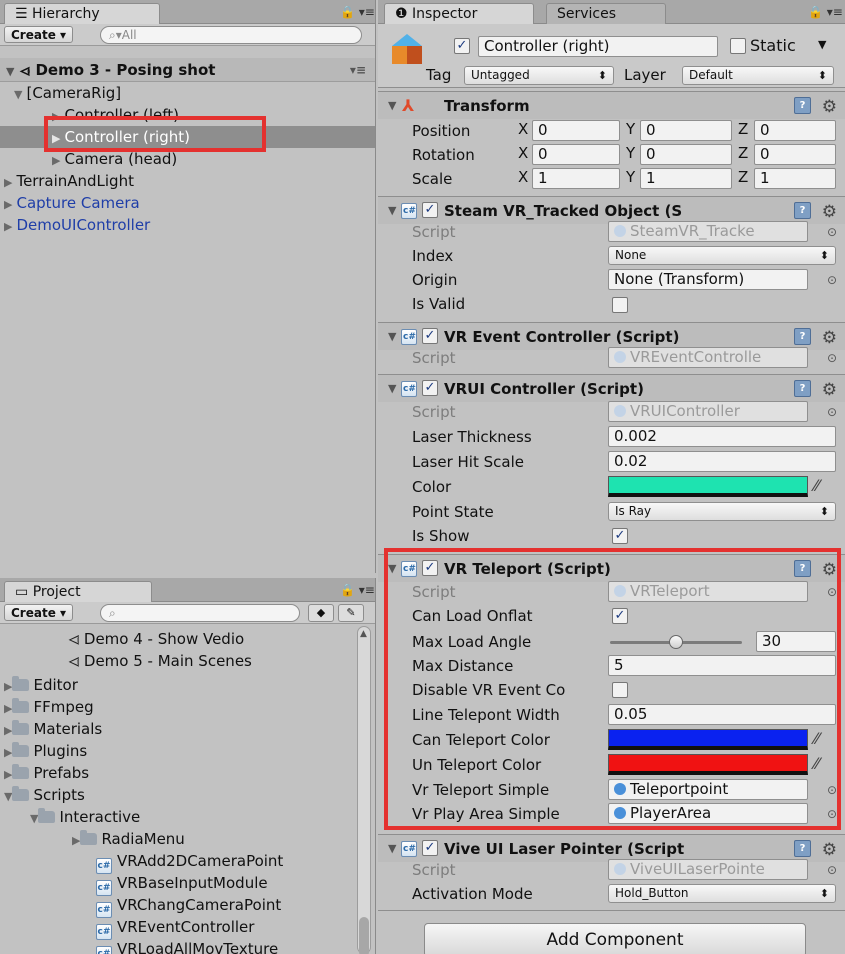 The image size is (845, 954). I want to click on laser-hit-scale-field: 0.02, so click(722, 461).